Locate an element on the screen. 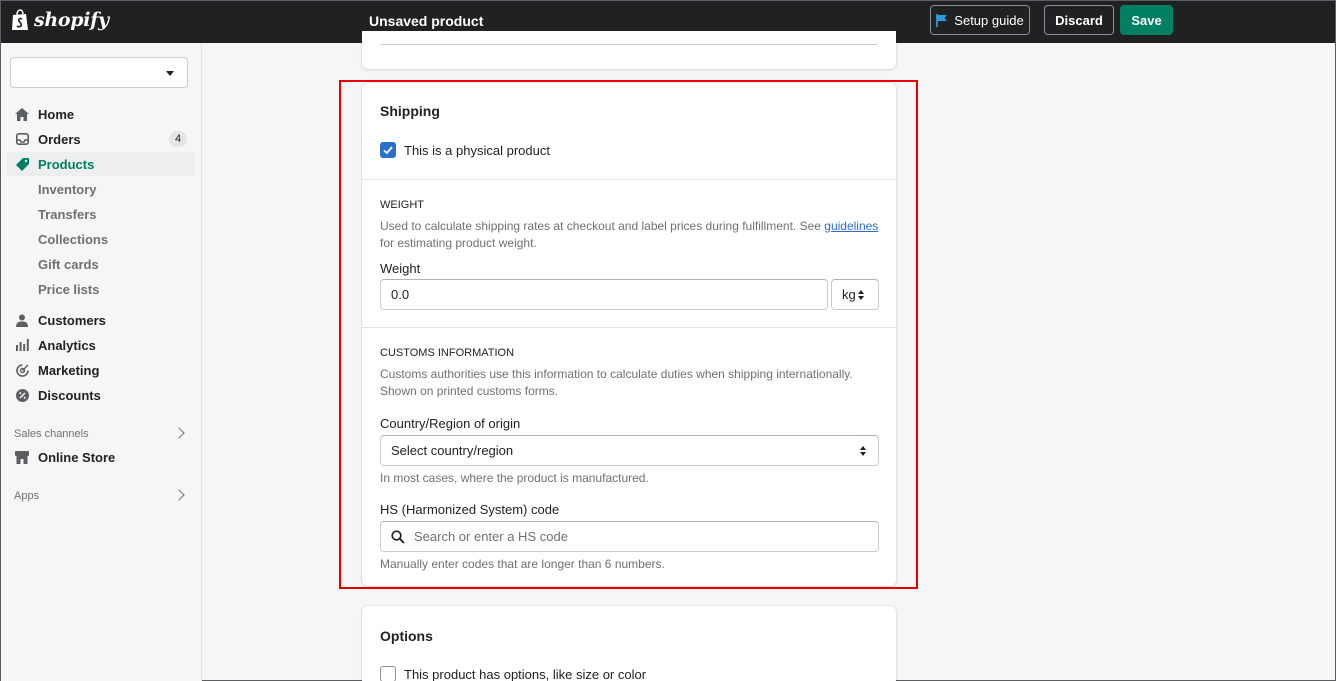 The height and width of the screenshot is (681, 1336). orders-count-badge: 4 is located at coordinates (178, 139).